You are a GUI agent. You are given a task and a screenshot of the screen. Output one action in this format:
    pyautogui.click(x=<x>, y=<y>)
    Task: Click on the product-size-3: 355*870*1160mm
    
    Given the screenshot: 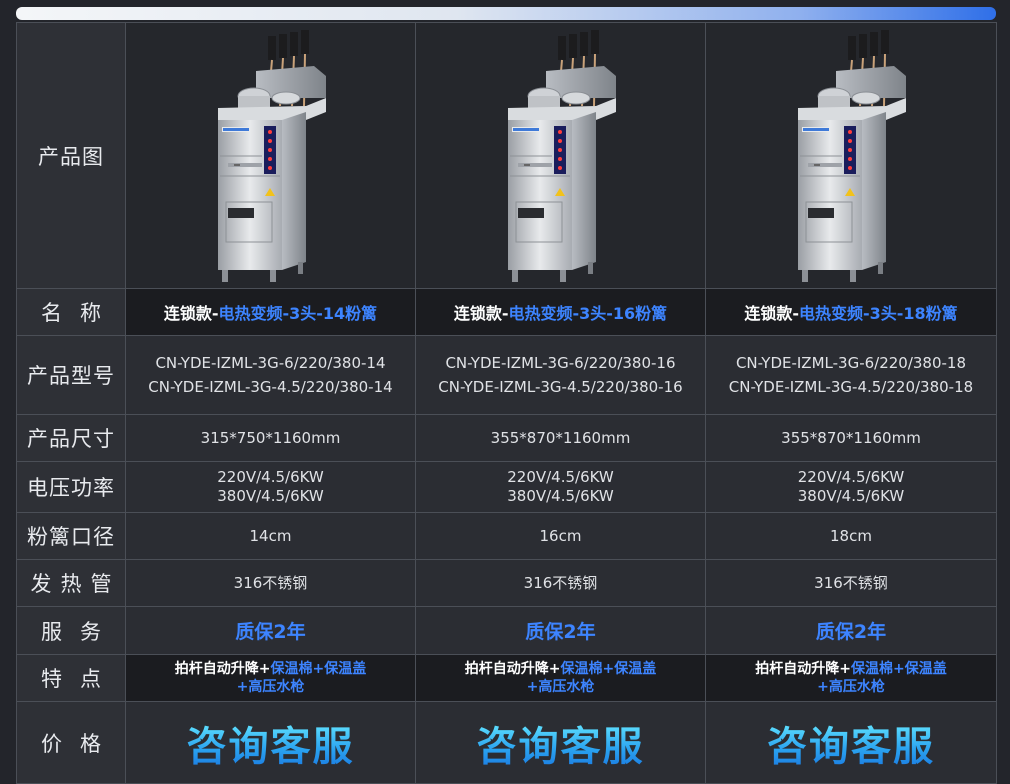 What is the action you would take?
    pyautogui.click(x=851, y=438)
    